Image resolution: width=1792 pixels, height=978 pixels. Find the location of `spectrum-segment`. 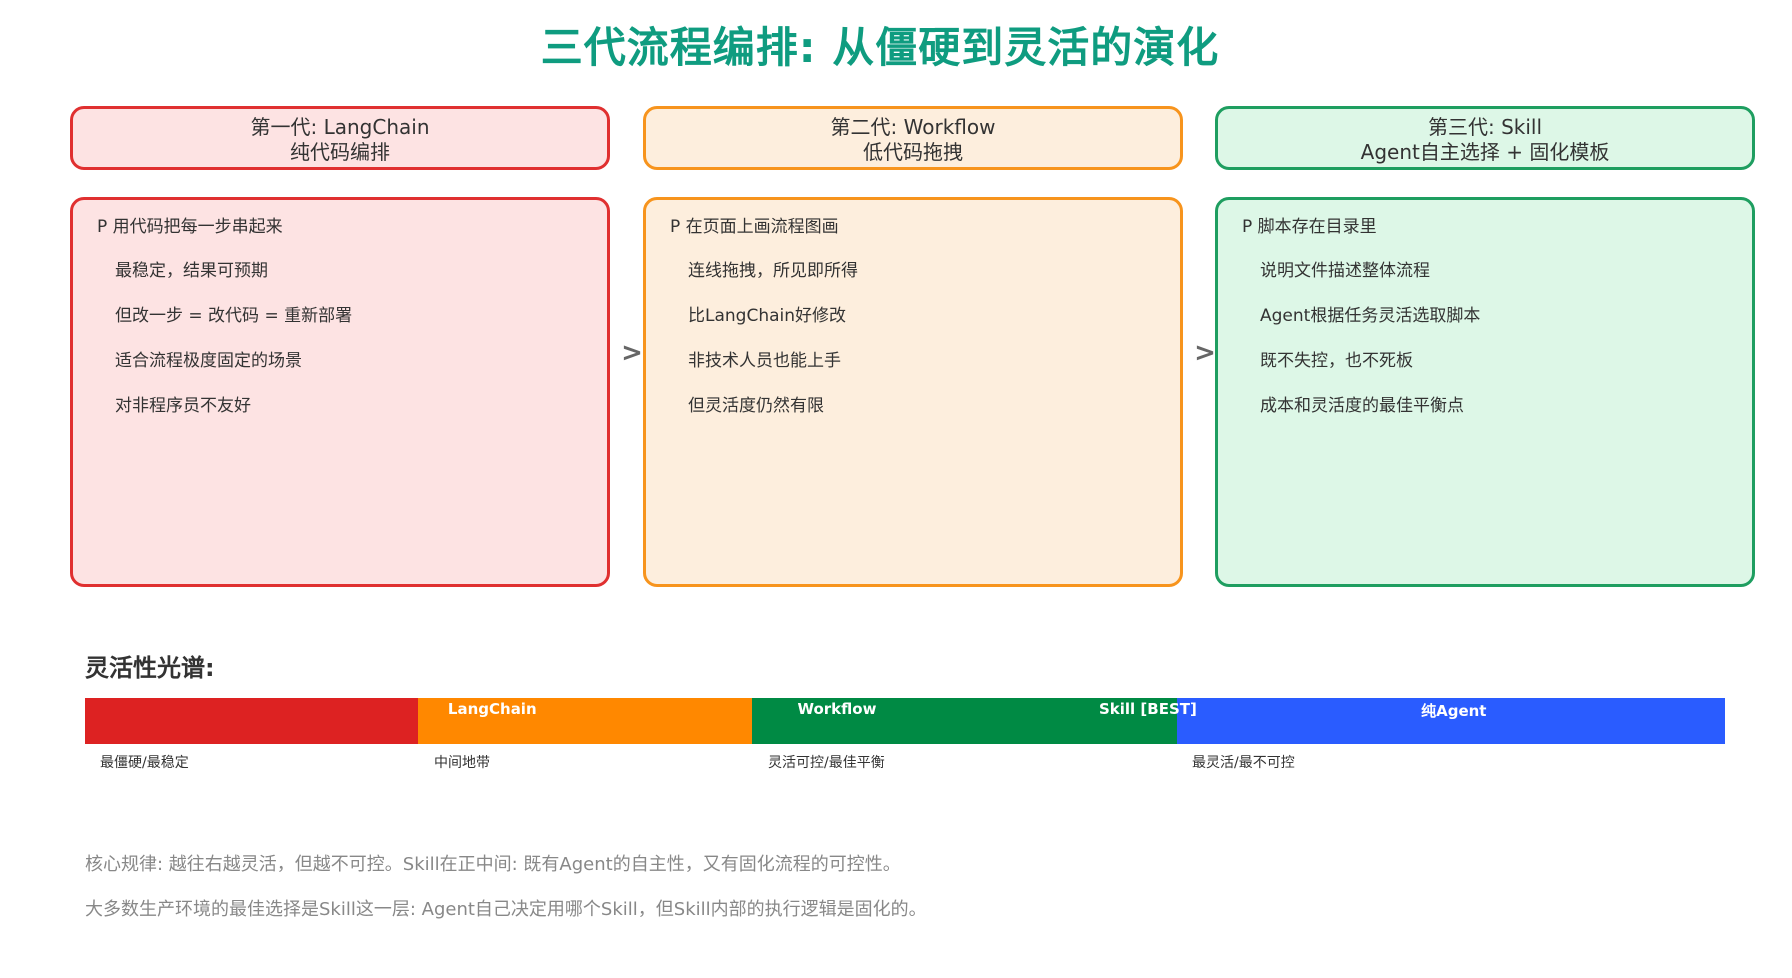

spectrum-segment is located at coordinates (251, 721).